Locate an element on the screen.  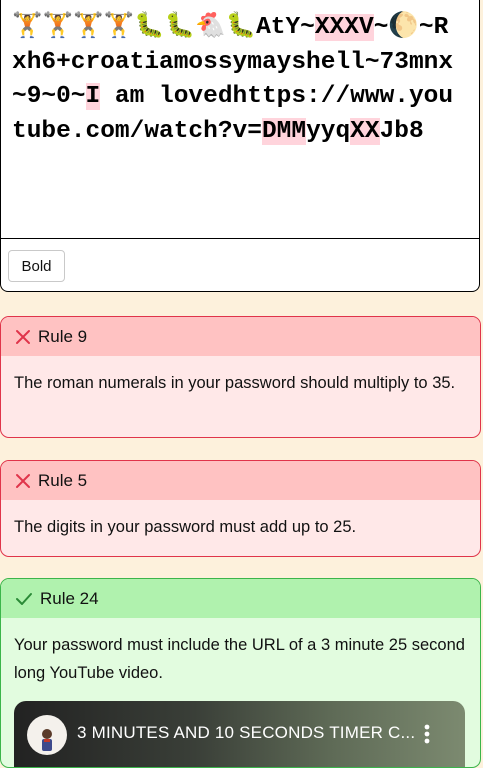
password-segment: Jb8 is located at coordinates (401, 131).